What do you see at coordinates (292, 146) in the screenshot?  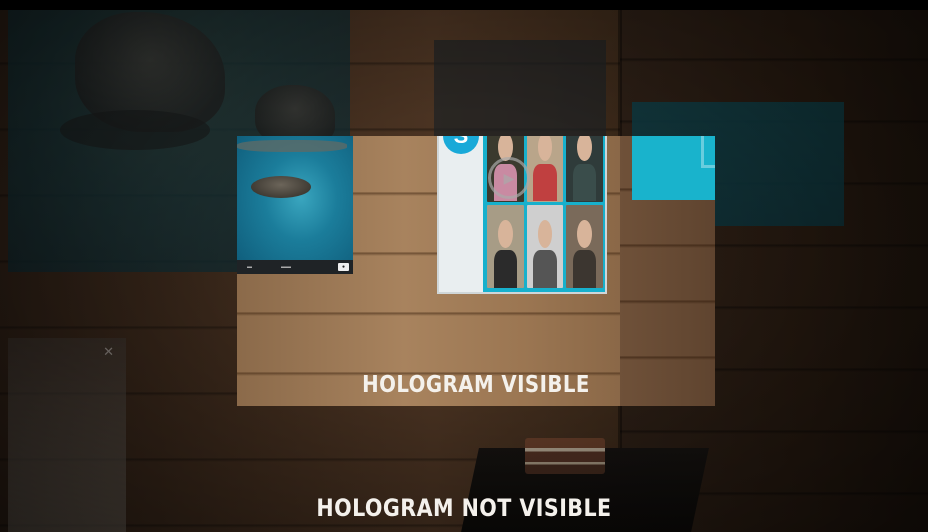 I see `shore-rock` at bounding box center [292, 146].